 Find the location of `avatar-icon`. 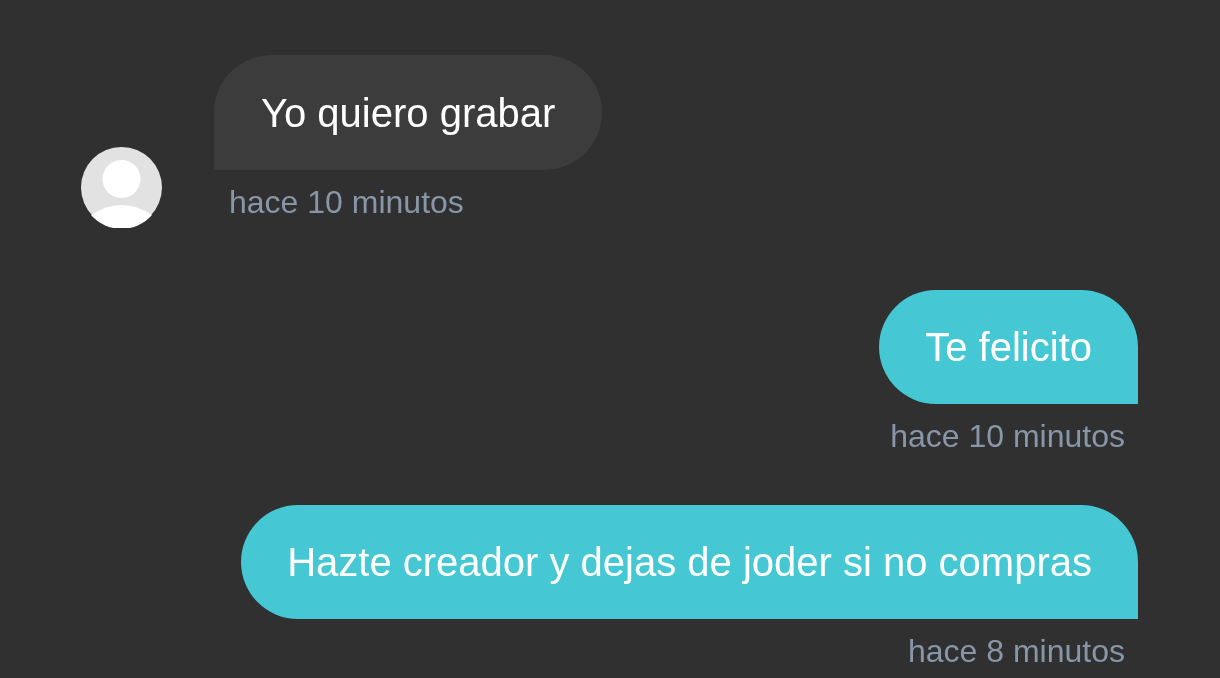

avatar-icon is located at coordinates (121, 187).